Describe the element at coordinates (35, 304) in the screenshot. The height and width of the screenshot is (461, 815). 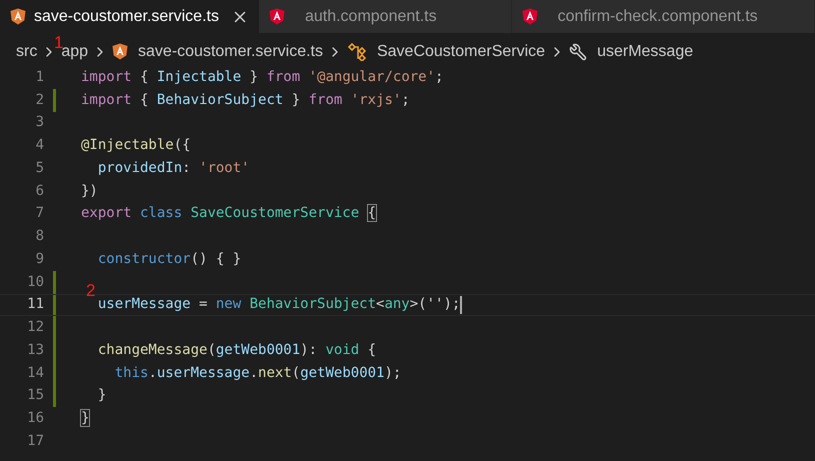
I see `line-number: 11` at that location.